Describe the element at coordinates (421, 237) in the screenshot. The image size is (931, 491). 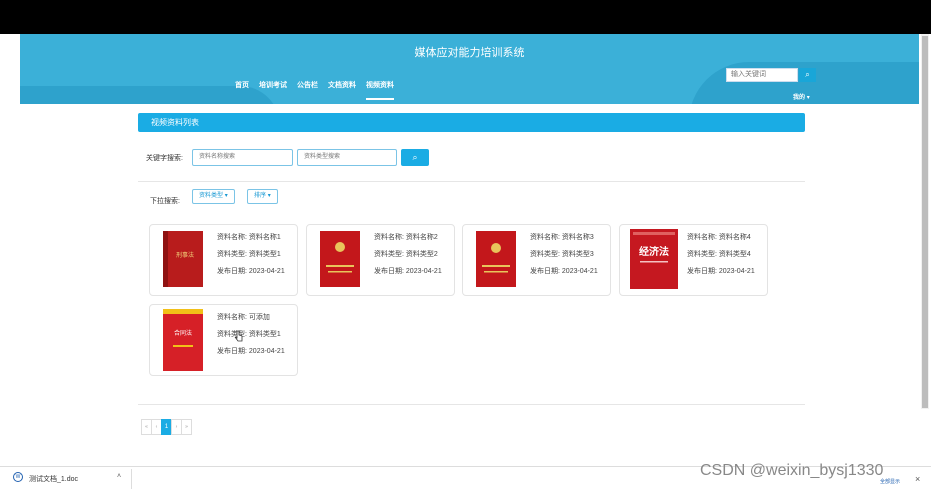
I see `item-name: 资料名称2` at that location.